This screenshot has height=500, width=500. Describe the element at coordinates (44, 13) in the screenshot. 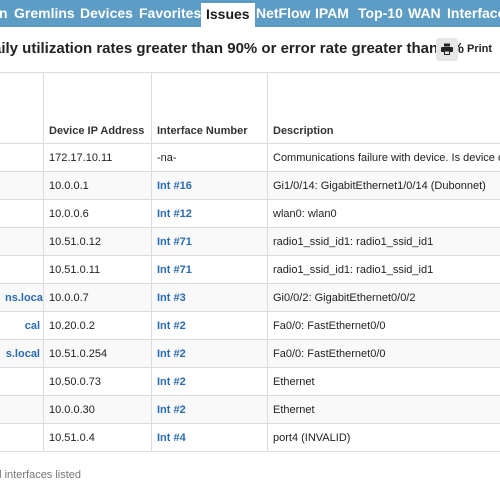

I see `nav-tab-gremlins: Gremlins` at that location.